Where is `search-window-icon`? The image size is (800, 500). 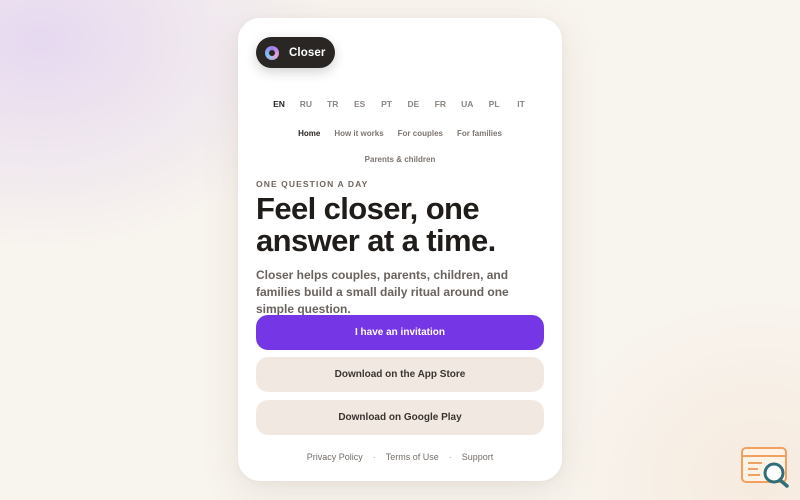
search-window-icon is located at coordinates (766, 467).